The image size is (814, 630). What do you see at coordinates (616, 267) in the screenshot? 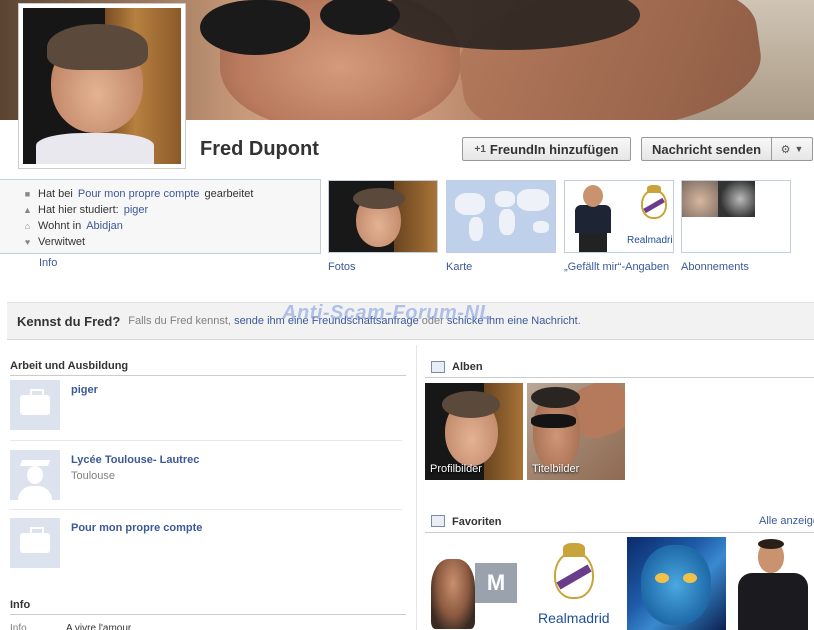
I see `tab-likes: „Gefällt mir“-Angaben` at bounding box center [616, 267].